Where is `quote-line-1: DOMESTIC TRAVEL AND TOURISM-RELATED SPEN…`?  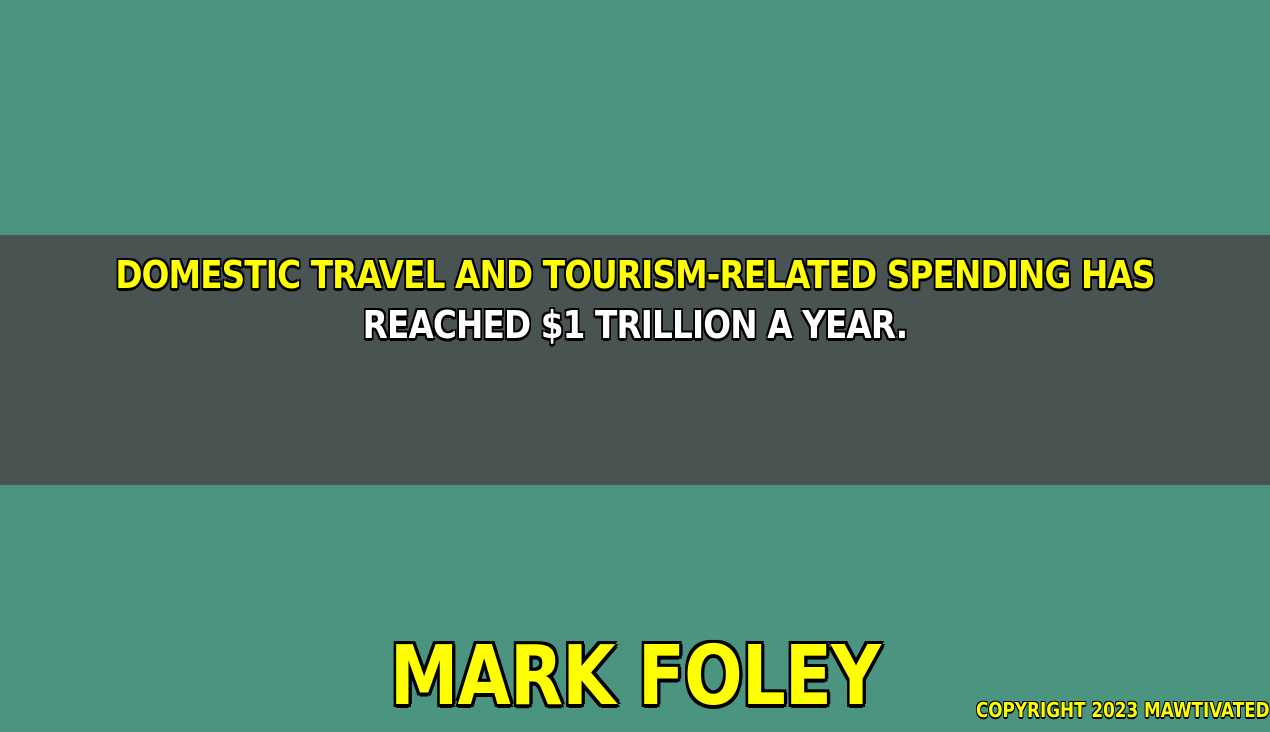
quote-line-1: DOMESTIC TRAVEL AND TOURISM-RELATED SPEN… is located at coordinates (636, 275).